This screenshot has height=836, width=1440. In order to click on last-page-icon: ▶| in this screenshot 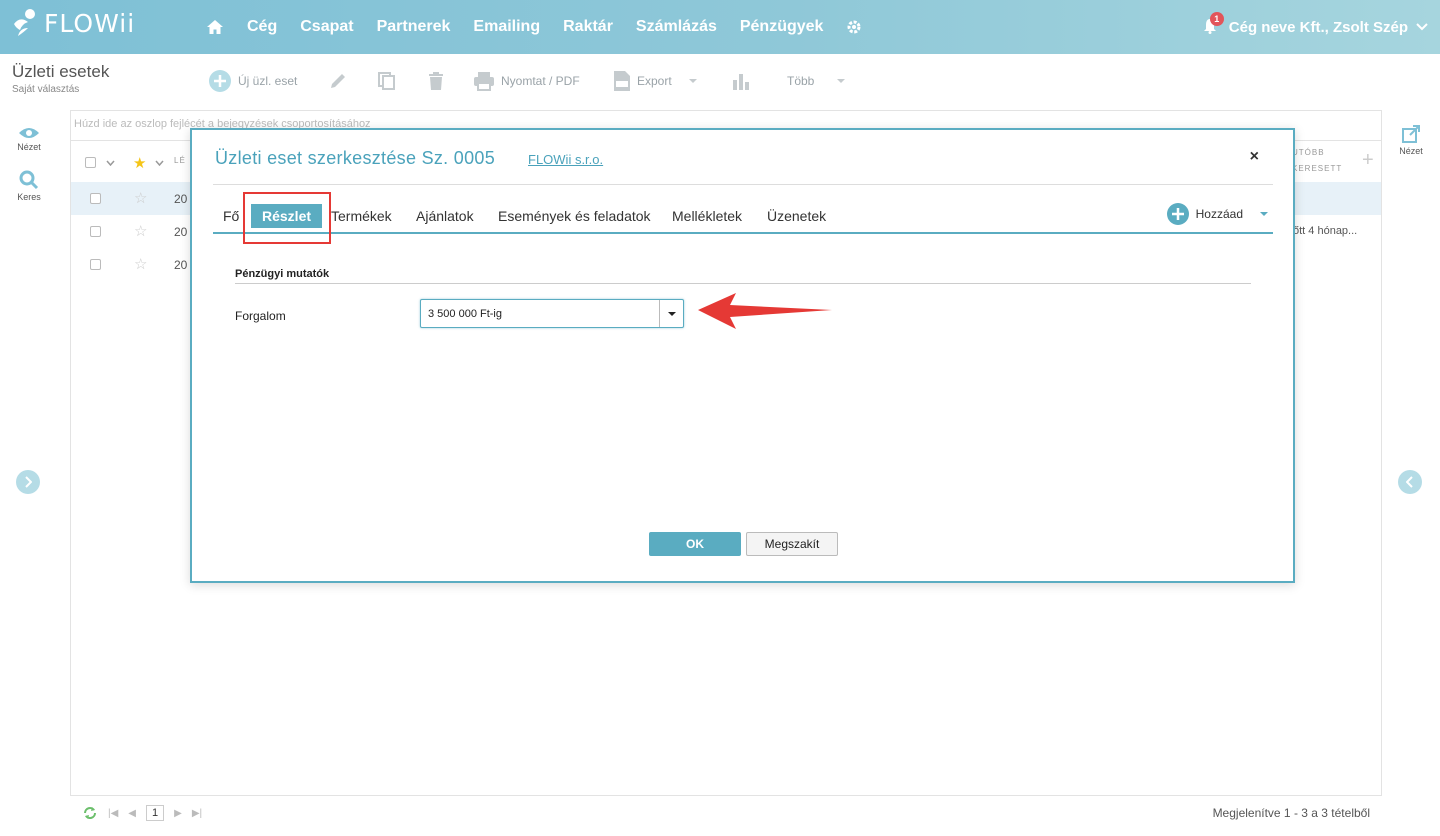, I will do `click(197, 813)`.